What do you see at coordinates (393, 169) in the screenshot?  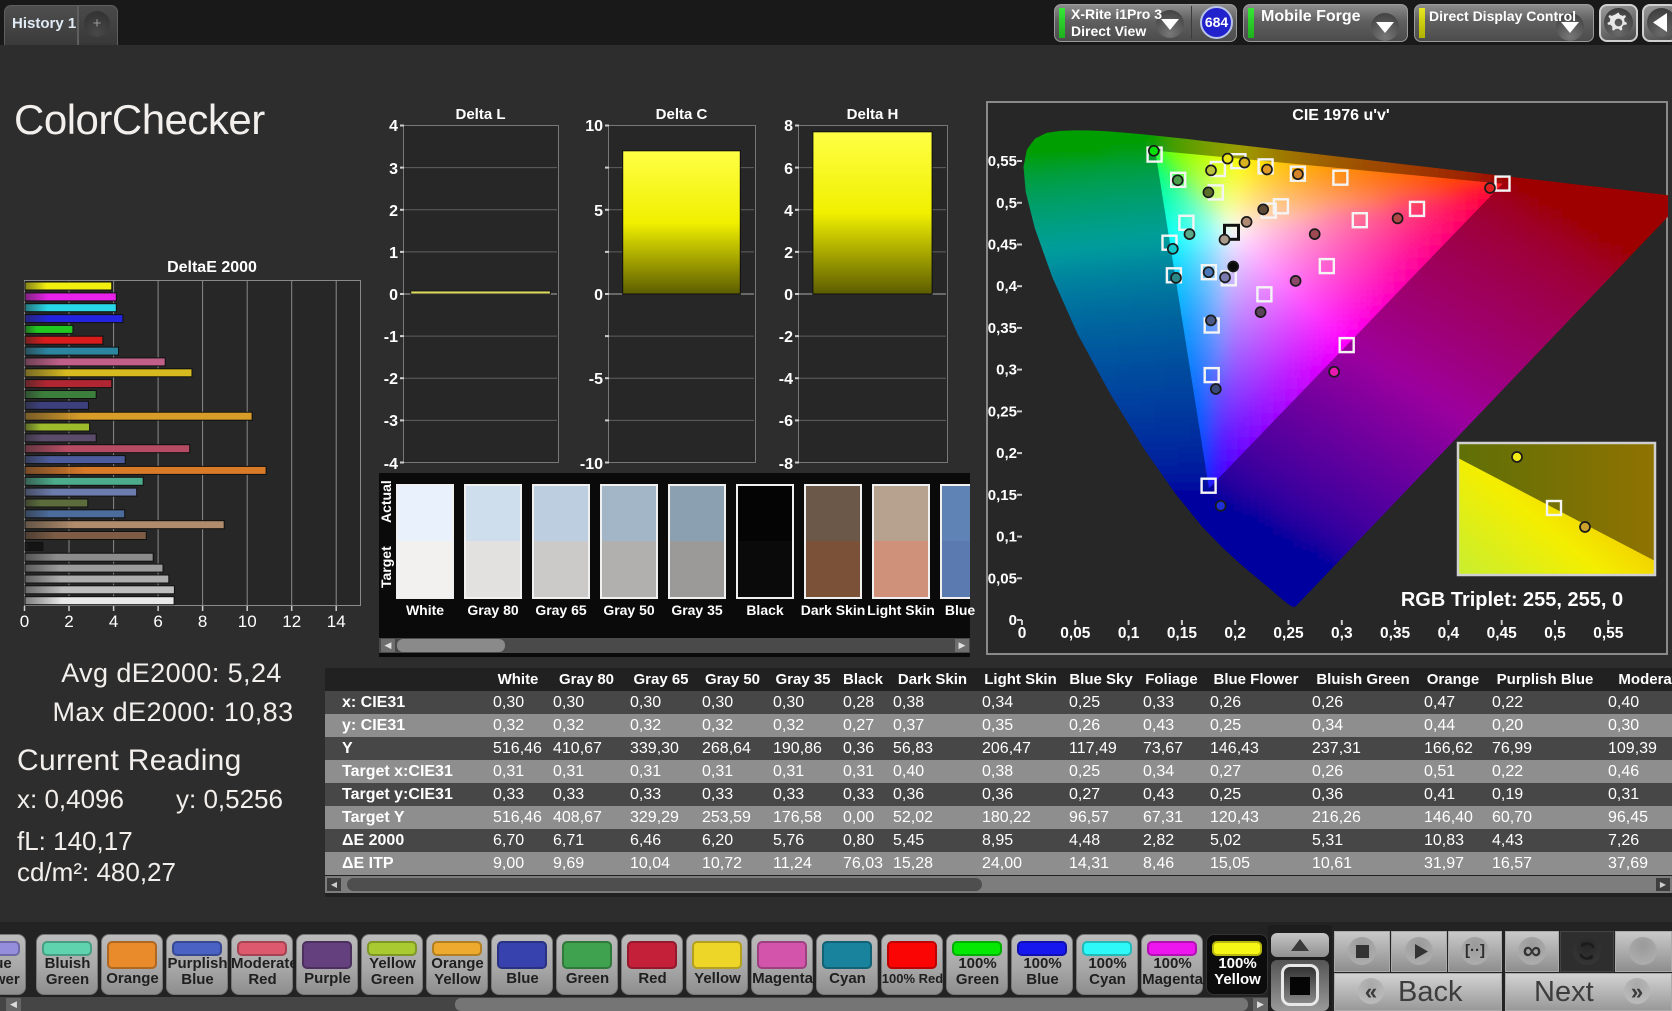 I see `svg-text: 3` at bounding box center [393, 169].